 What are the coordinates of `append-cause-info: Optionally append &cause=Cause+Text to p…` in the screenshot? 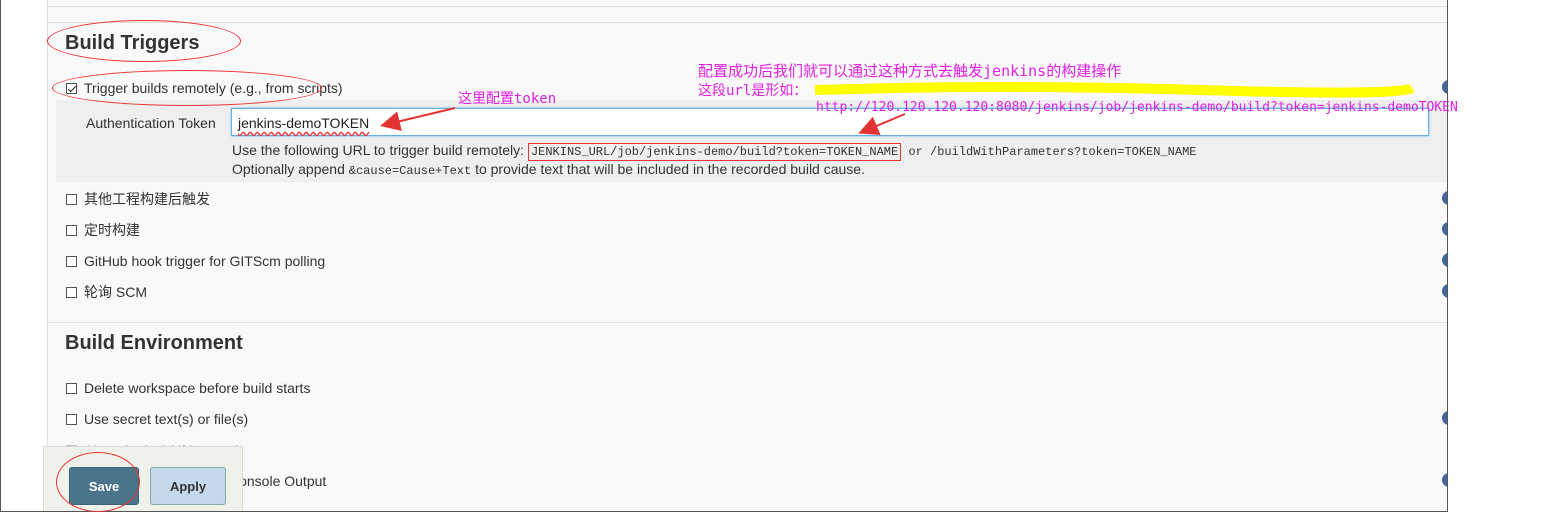 It's located at (548, 169).